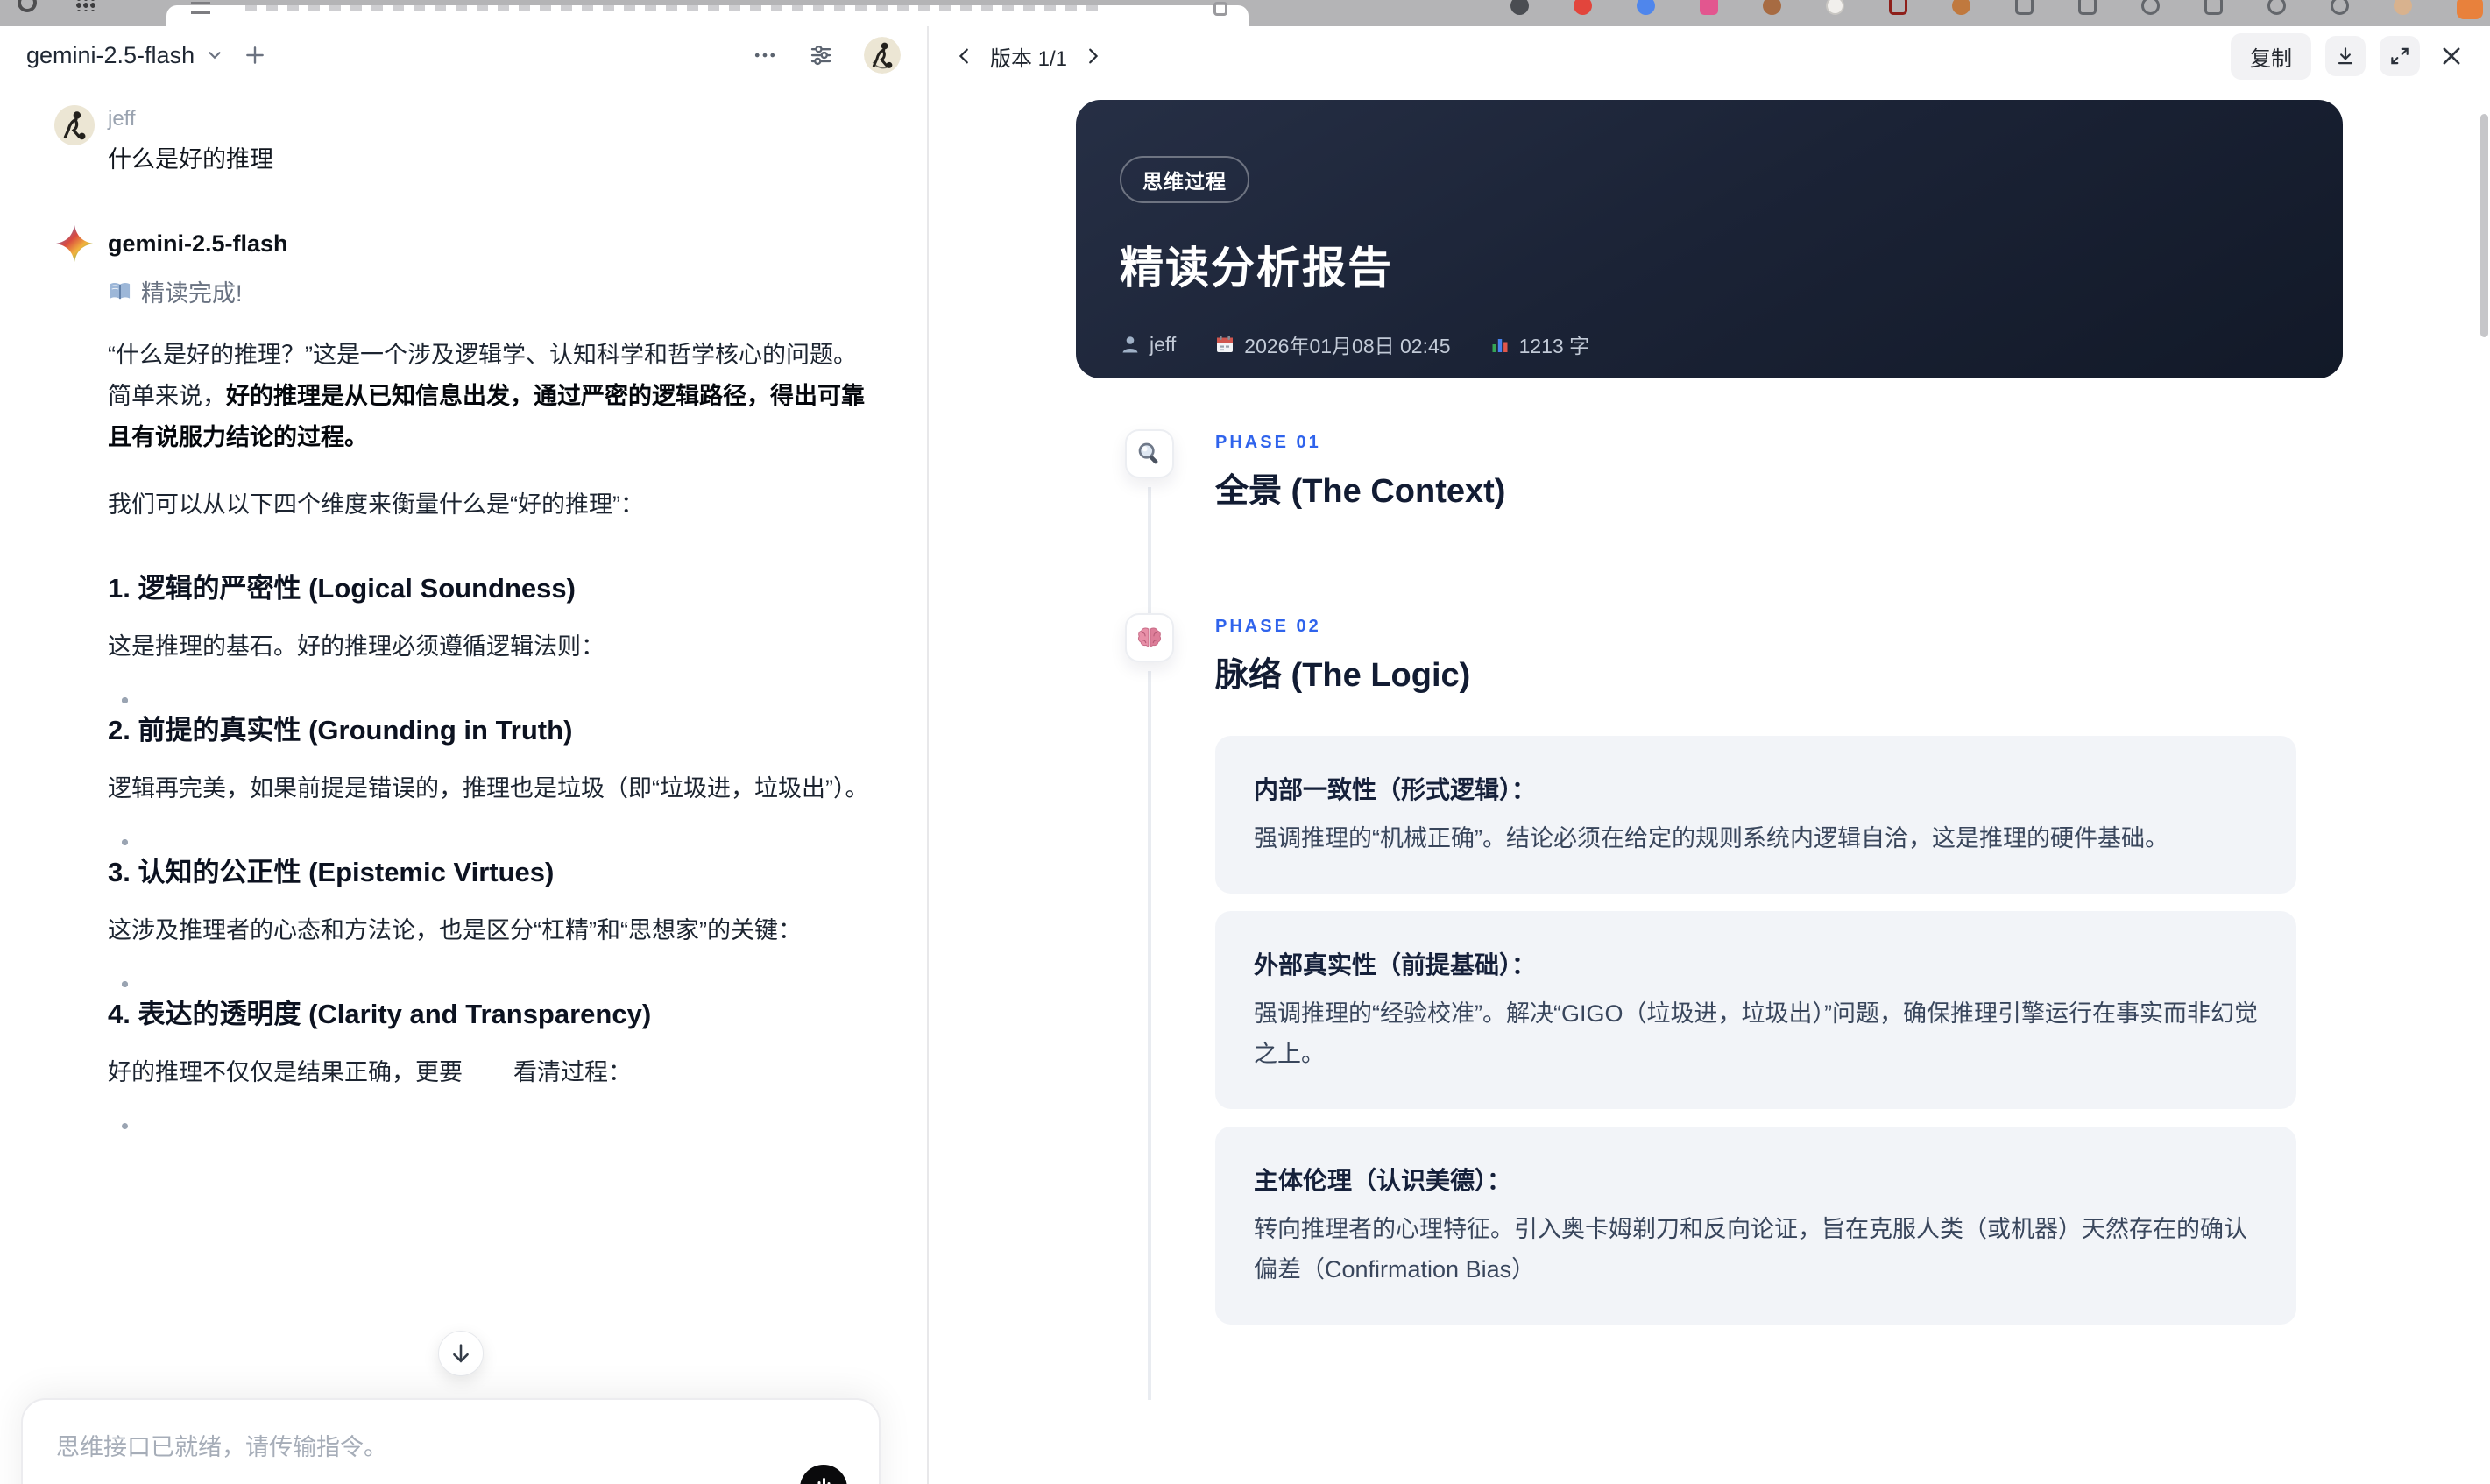 The width and height of the screenshot is (2490, 1484). Describe the element at coordinates (1343, 675) in the screenshot. I see `phase-title: 脉络 (The Logic)` at that location.